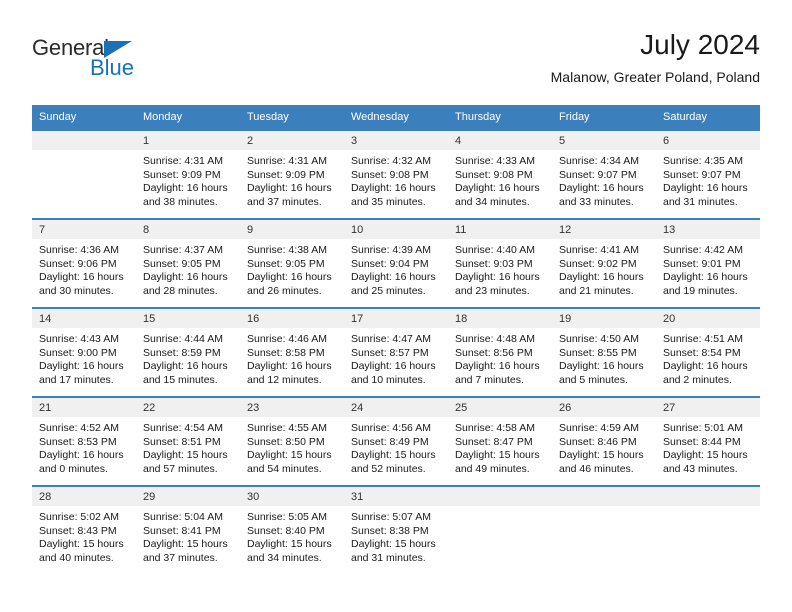  I want to click on weekday-header-thursday: Thursday, so click(500, 117).